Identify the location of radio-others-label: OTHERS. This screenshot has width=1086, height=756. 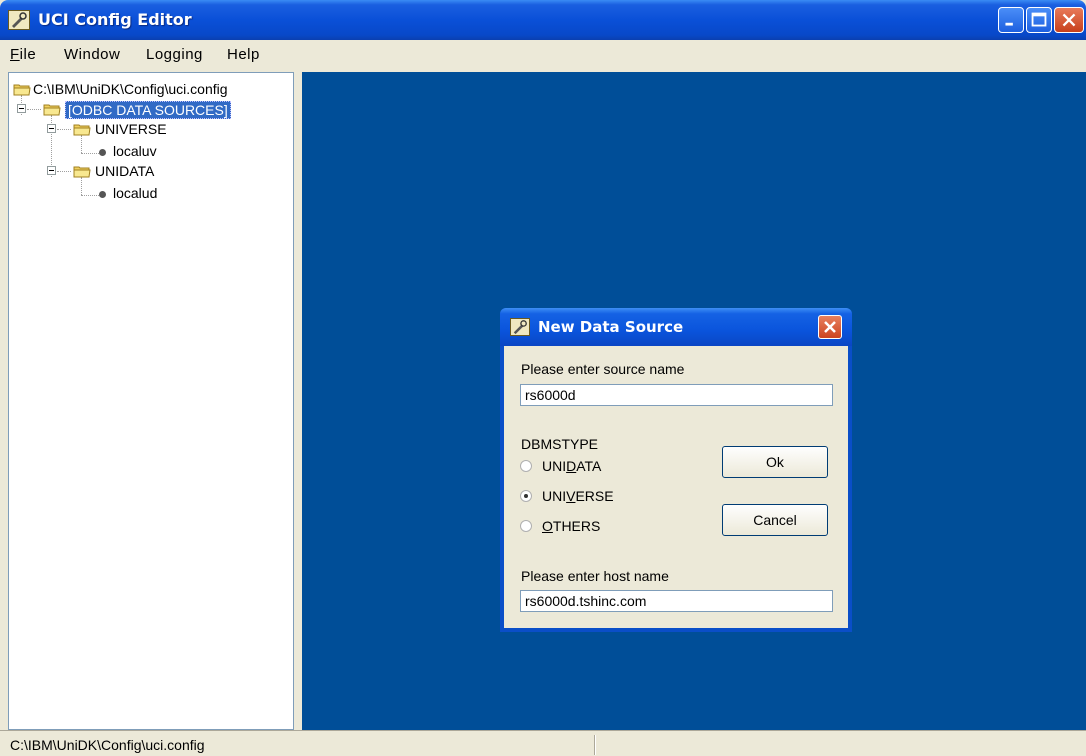
(571, 526).